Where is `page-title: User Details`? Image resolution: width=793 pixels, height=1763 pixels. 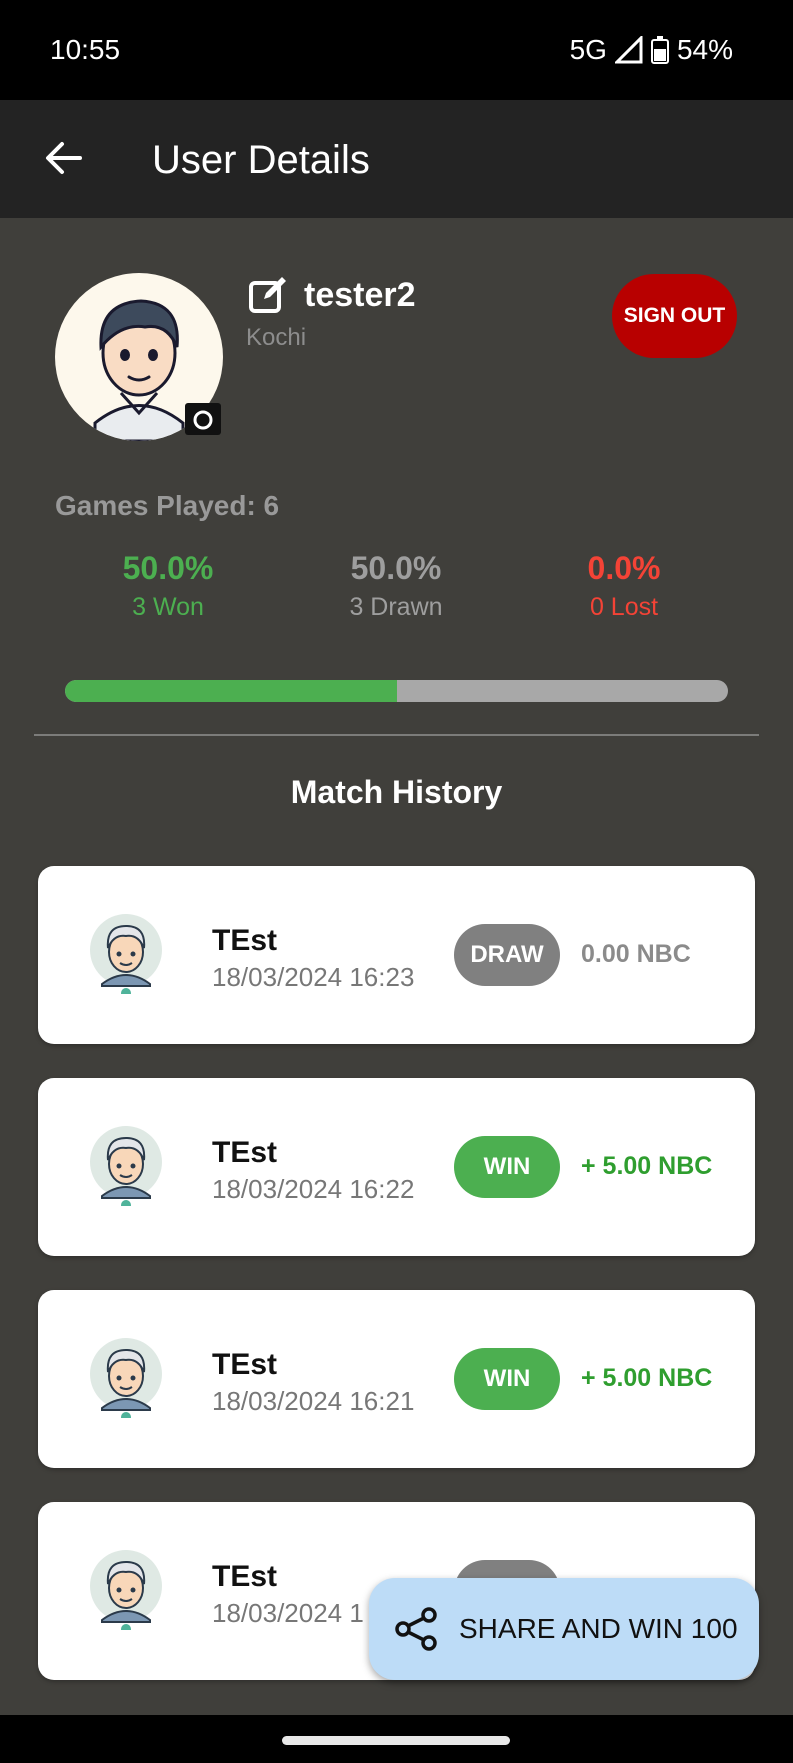
page-title: User Details is located at coordinates (261, 160).